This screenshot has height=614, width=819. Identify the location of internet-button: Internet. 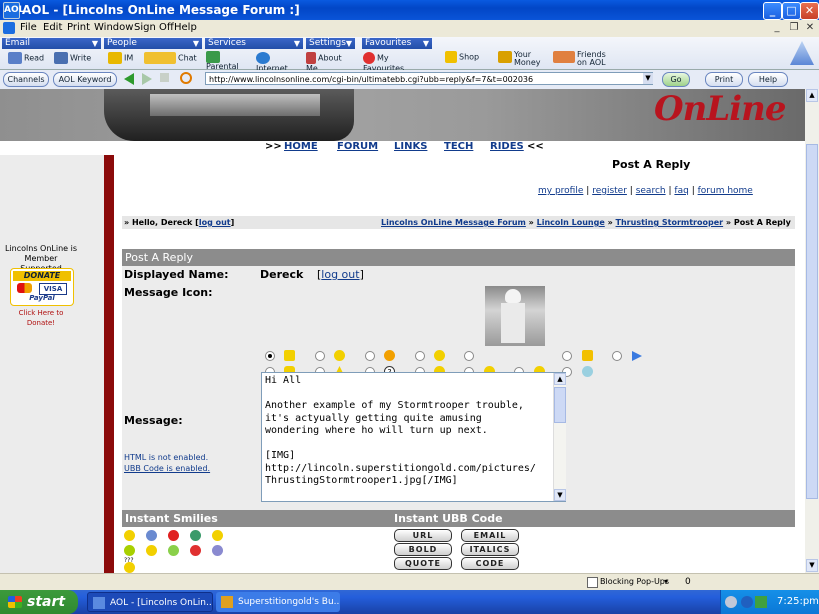
(279, 62).